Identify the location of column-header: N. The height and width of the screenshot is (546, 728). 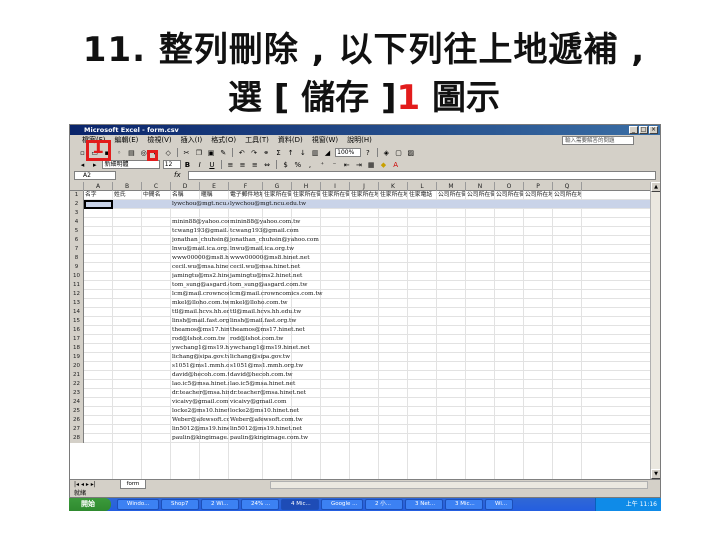
(480, 186).